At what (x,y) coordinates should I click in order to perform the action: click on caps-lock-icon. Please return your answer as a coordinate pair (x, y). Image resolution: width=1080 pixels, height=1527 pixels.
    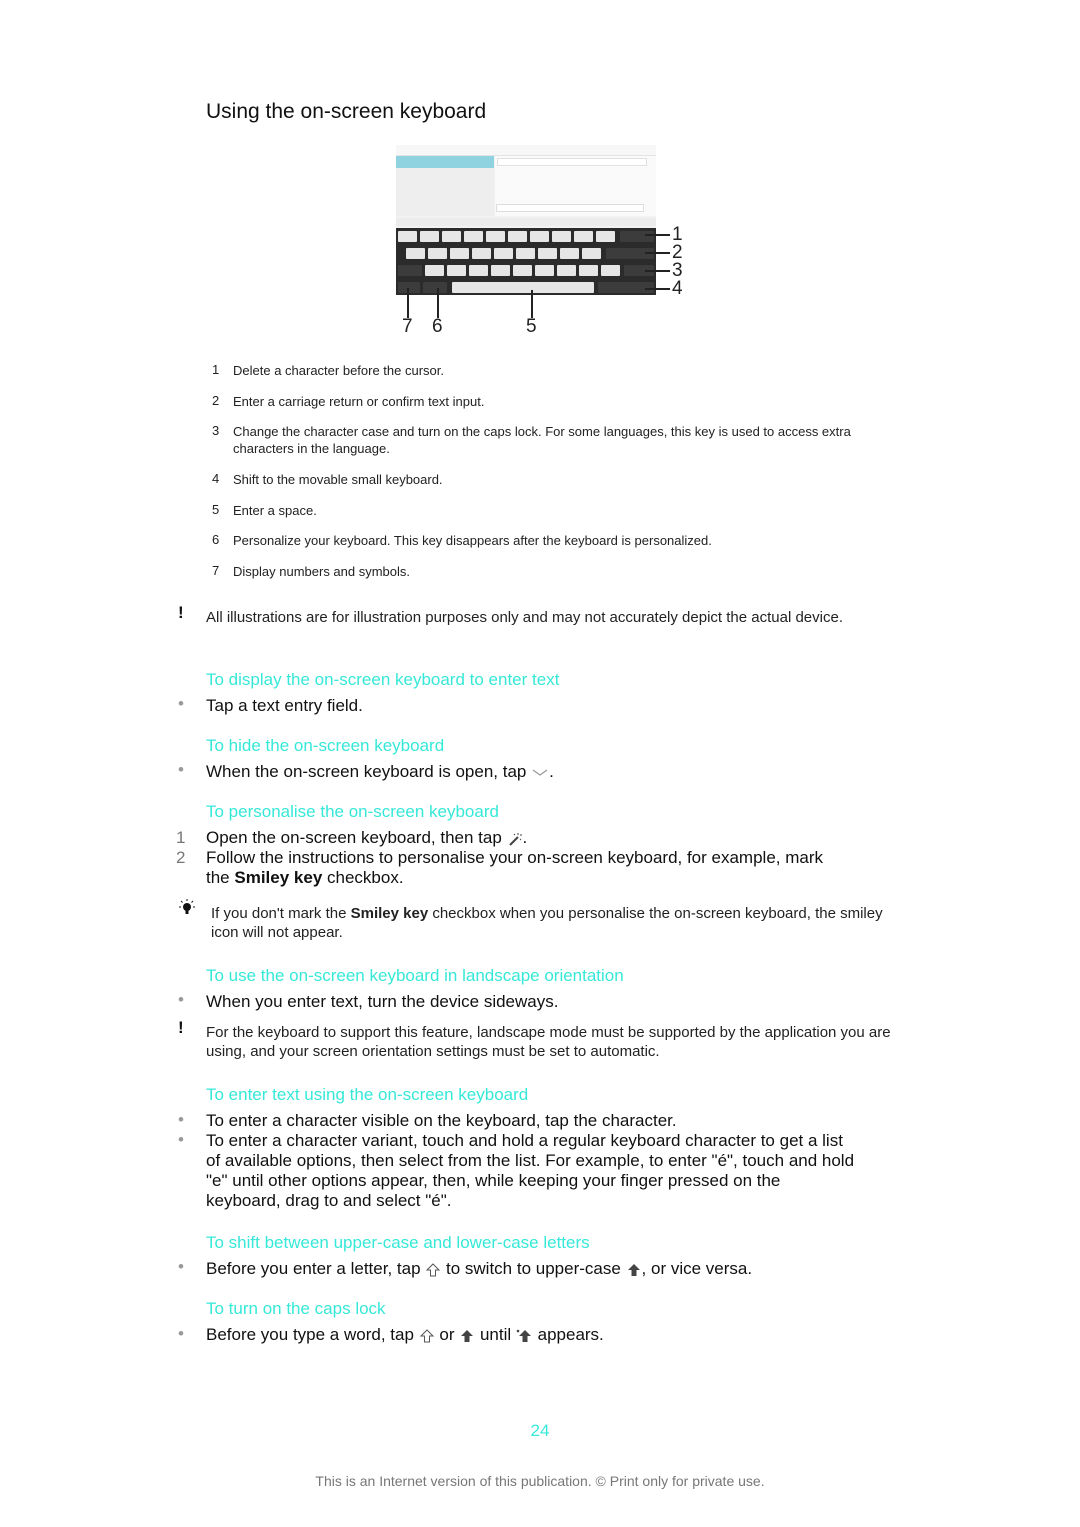
    Looking at the image, I should click on (523, 1335).